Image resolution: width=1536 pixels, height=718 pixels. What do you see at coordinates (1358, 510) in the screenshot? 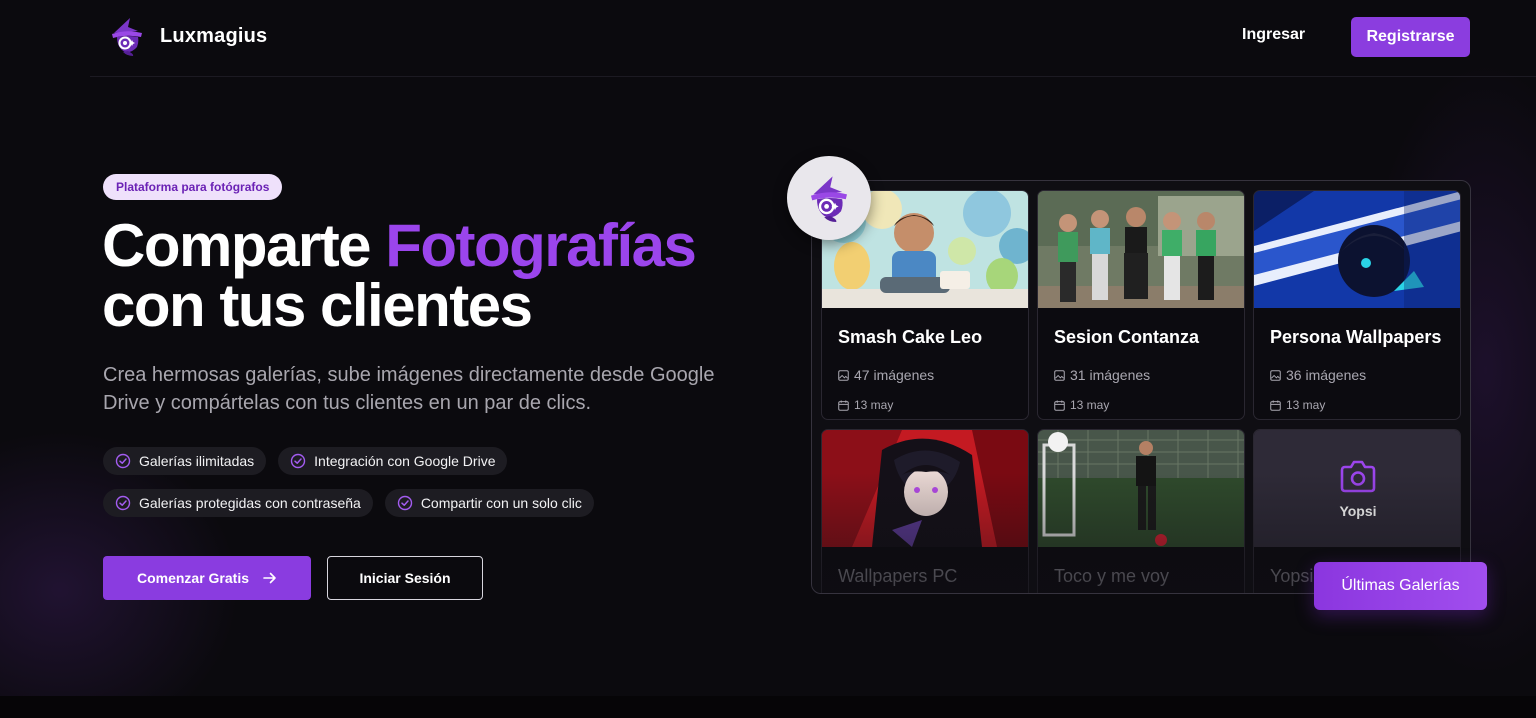
I see `placeholder-label: Yopsi` at bounding box center [1358, 510].